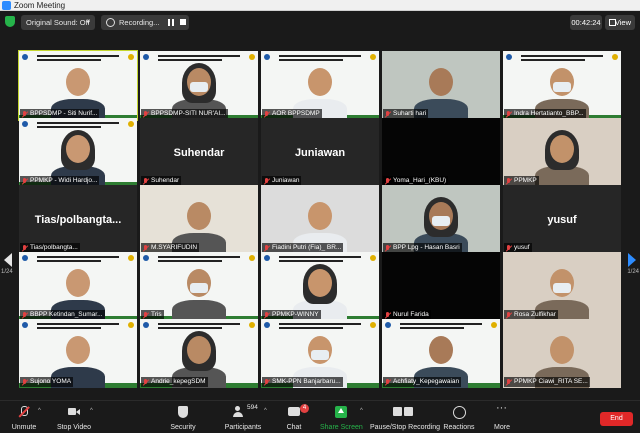 The image size is (640, 433). What do you see at coordinates (426, 381) in the screenshot?
I see `participant-name: Achfiaty_Kepegawaian` at bounding box center [426, 381].